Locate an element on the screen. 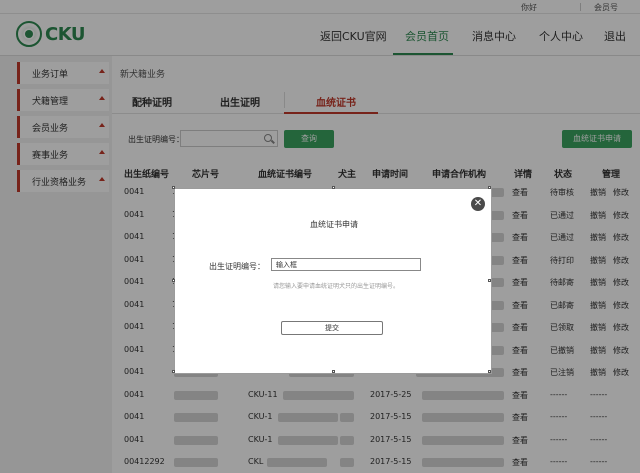 The image size is (640, 473). birth-cert-no-label: 出生证明编号： is located at coordinates (237, 266).